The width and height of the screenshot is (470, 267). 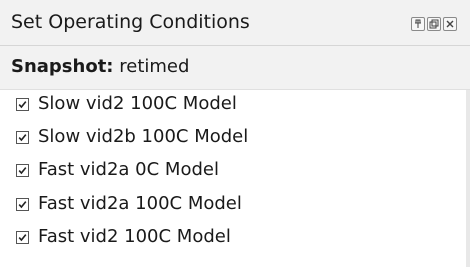 I want to click on condition-label: Fast vid2 100C Model, so click(x=134, y=236).